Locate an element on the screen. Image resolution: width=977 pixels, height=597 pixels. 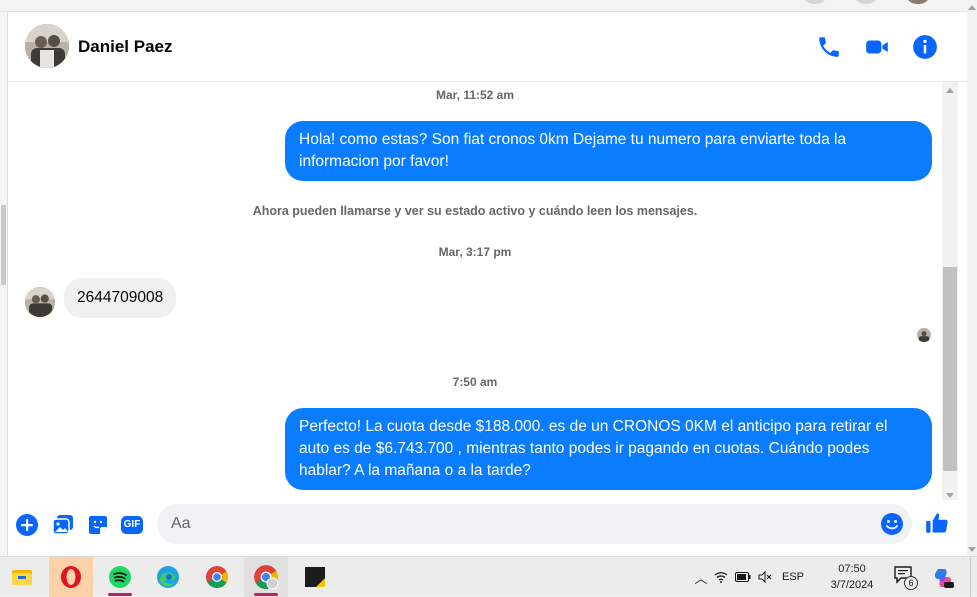
opera-icon is located at coordinates (71, 577).